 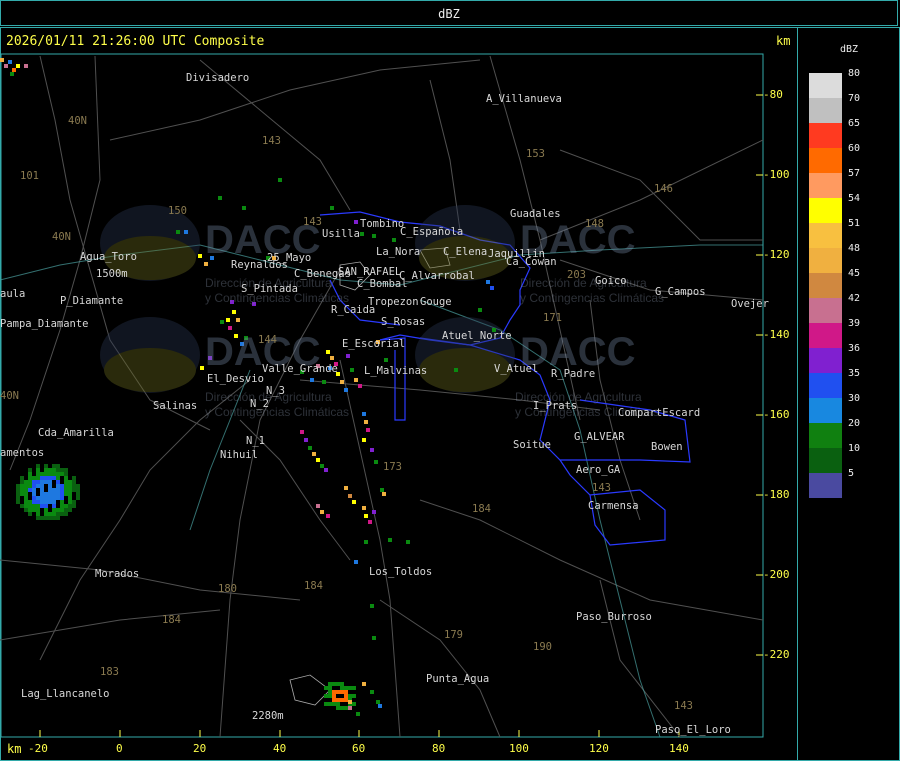 I want to click on place-label: Paso_Burroso, so click(x=614, y=617).